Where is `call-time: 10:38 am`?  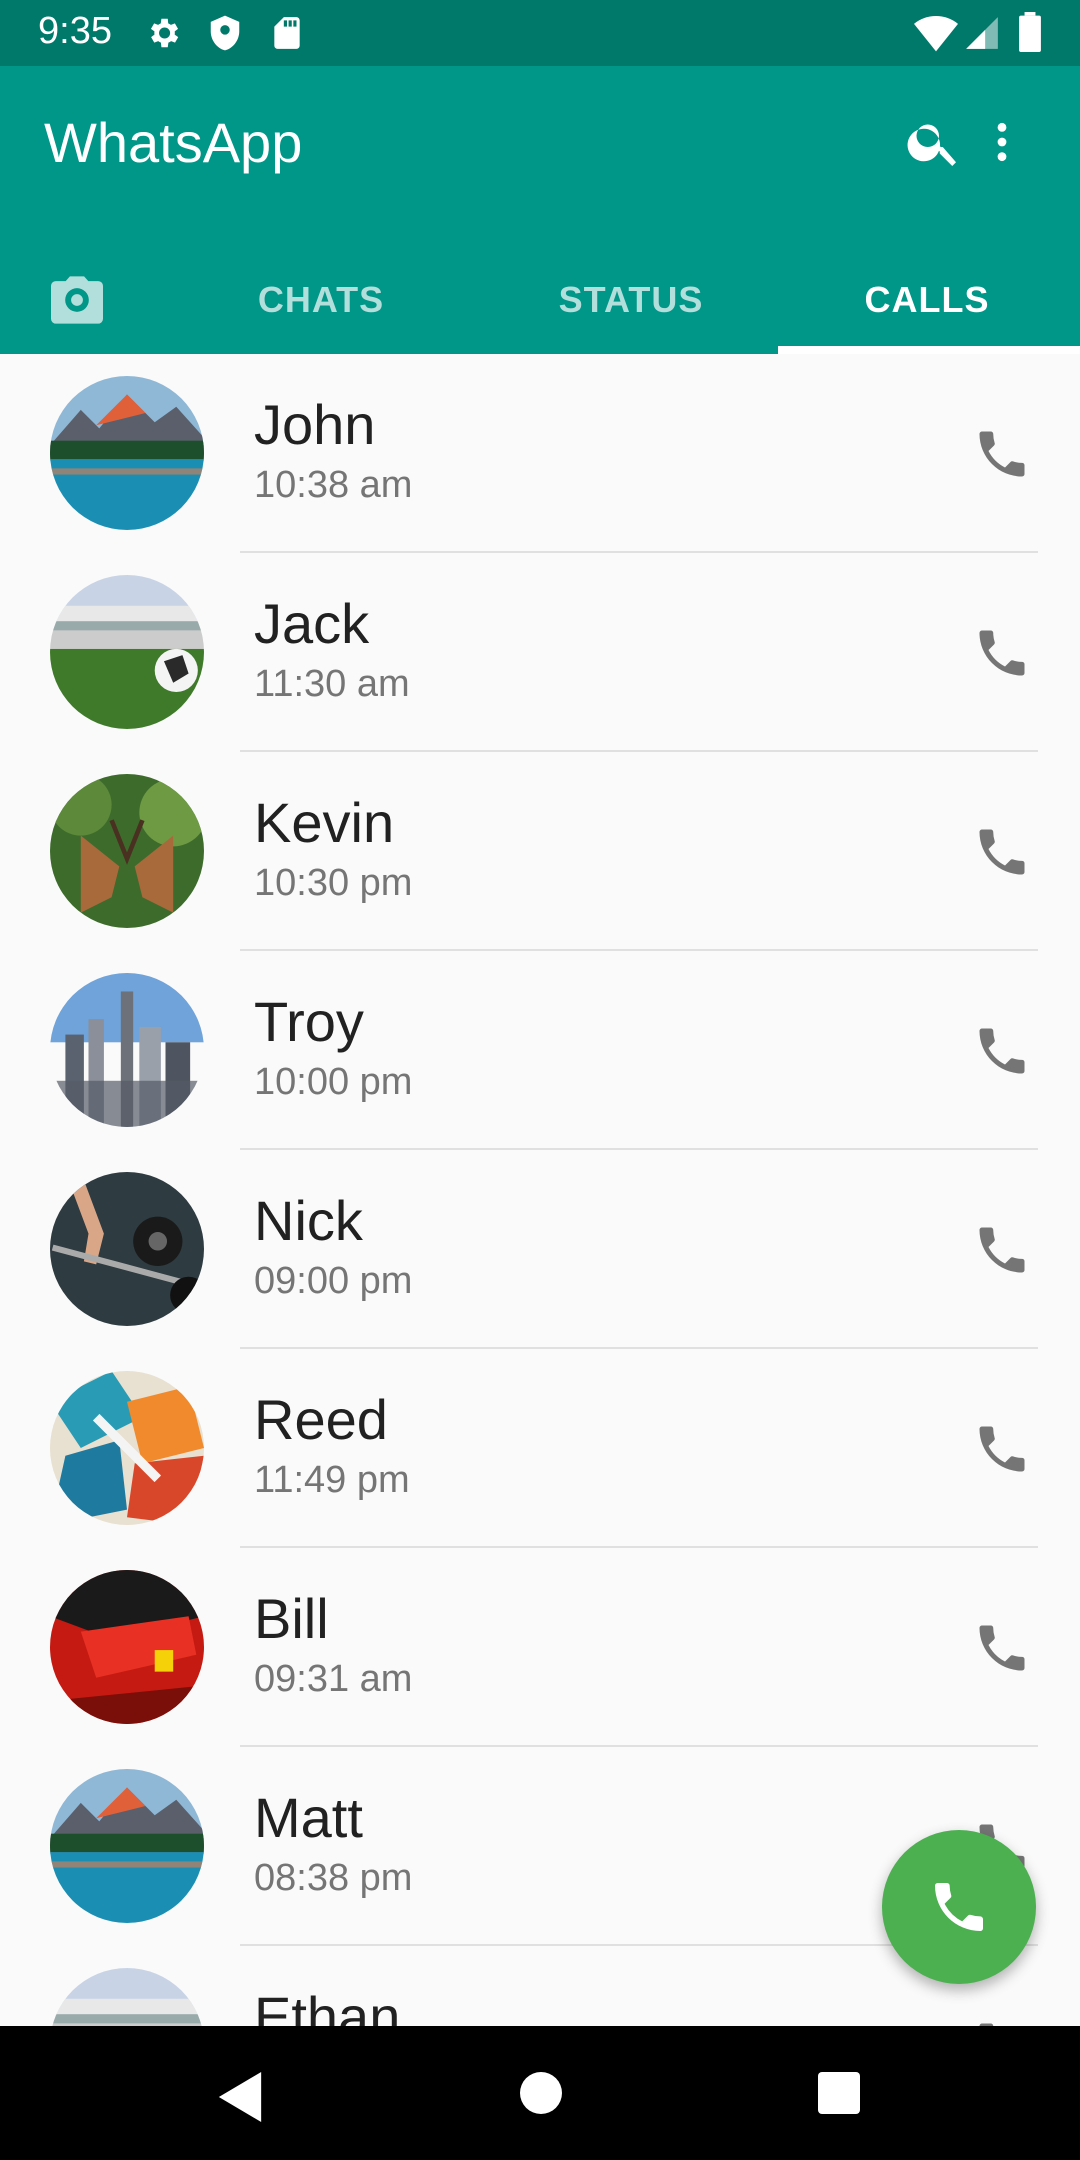 call-time: 10:38 am is located at coordinates (333, 485).